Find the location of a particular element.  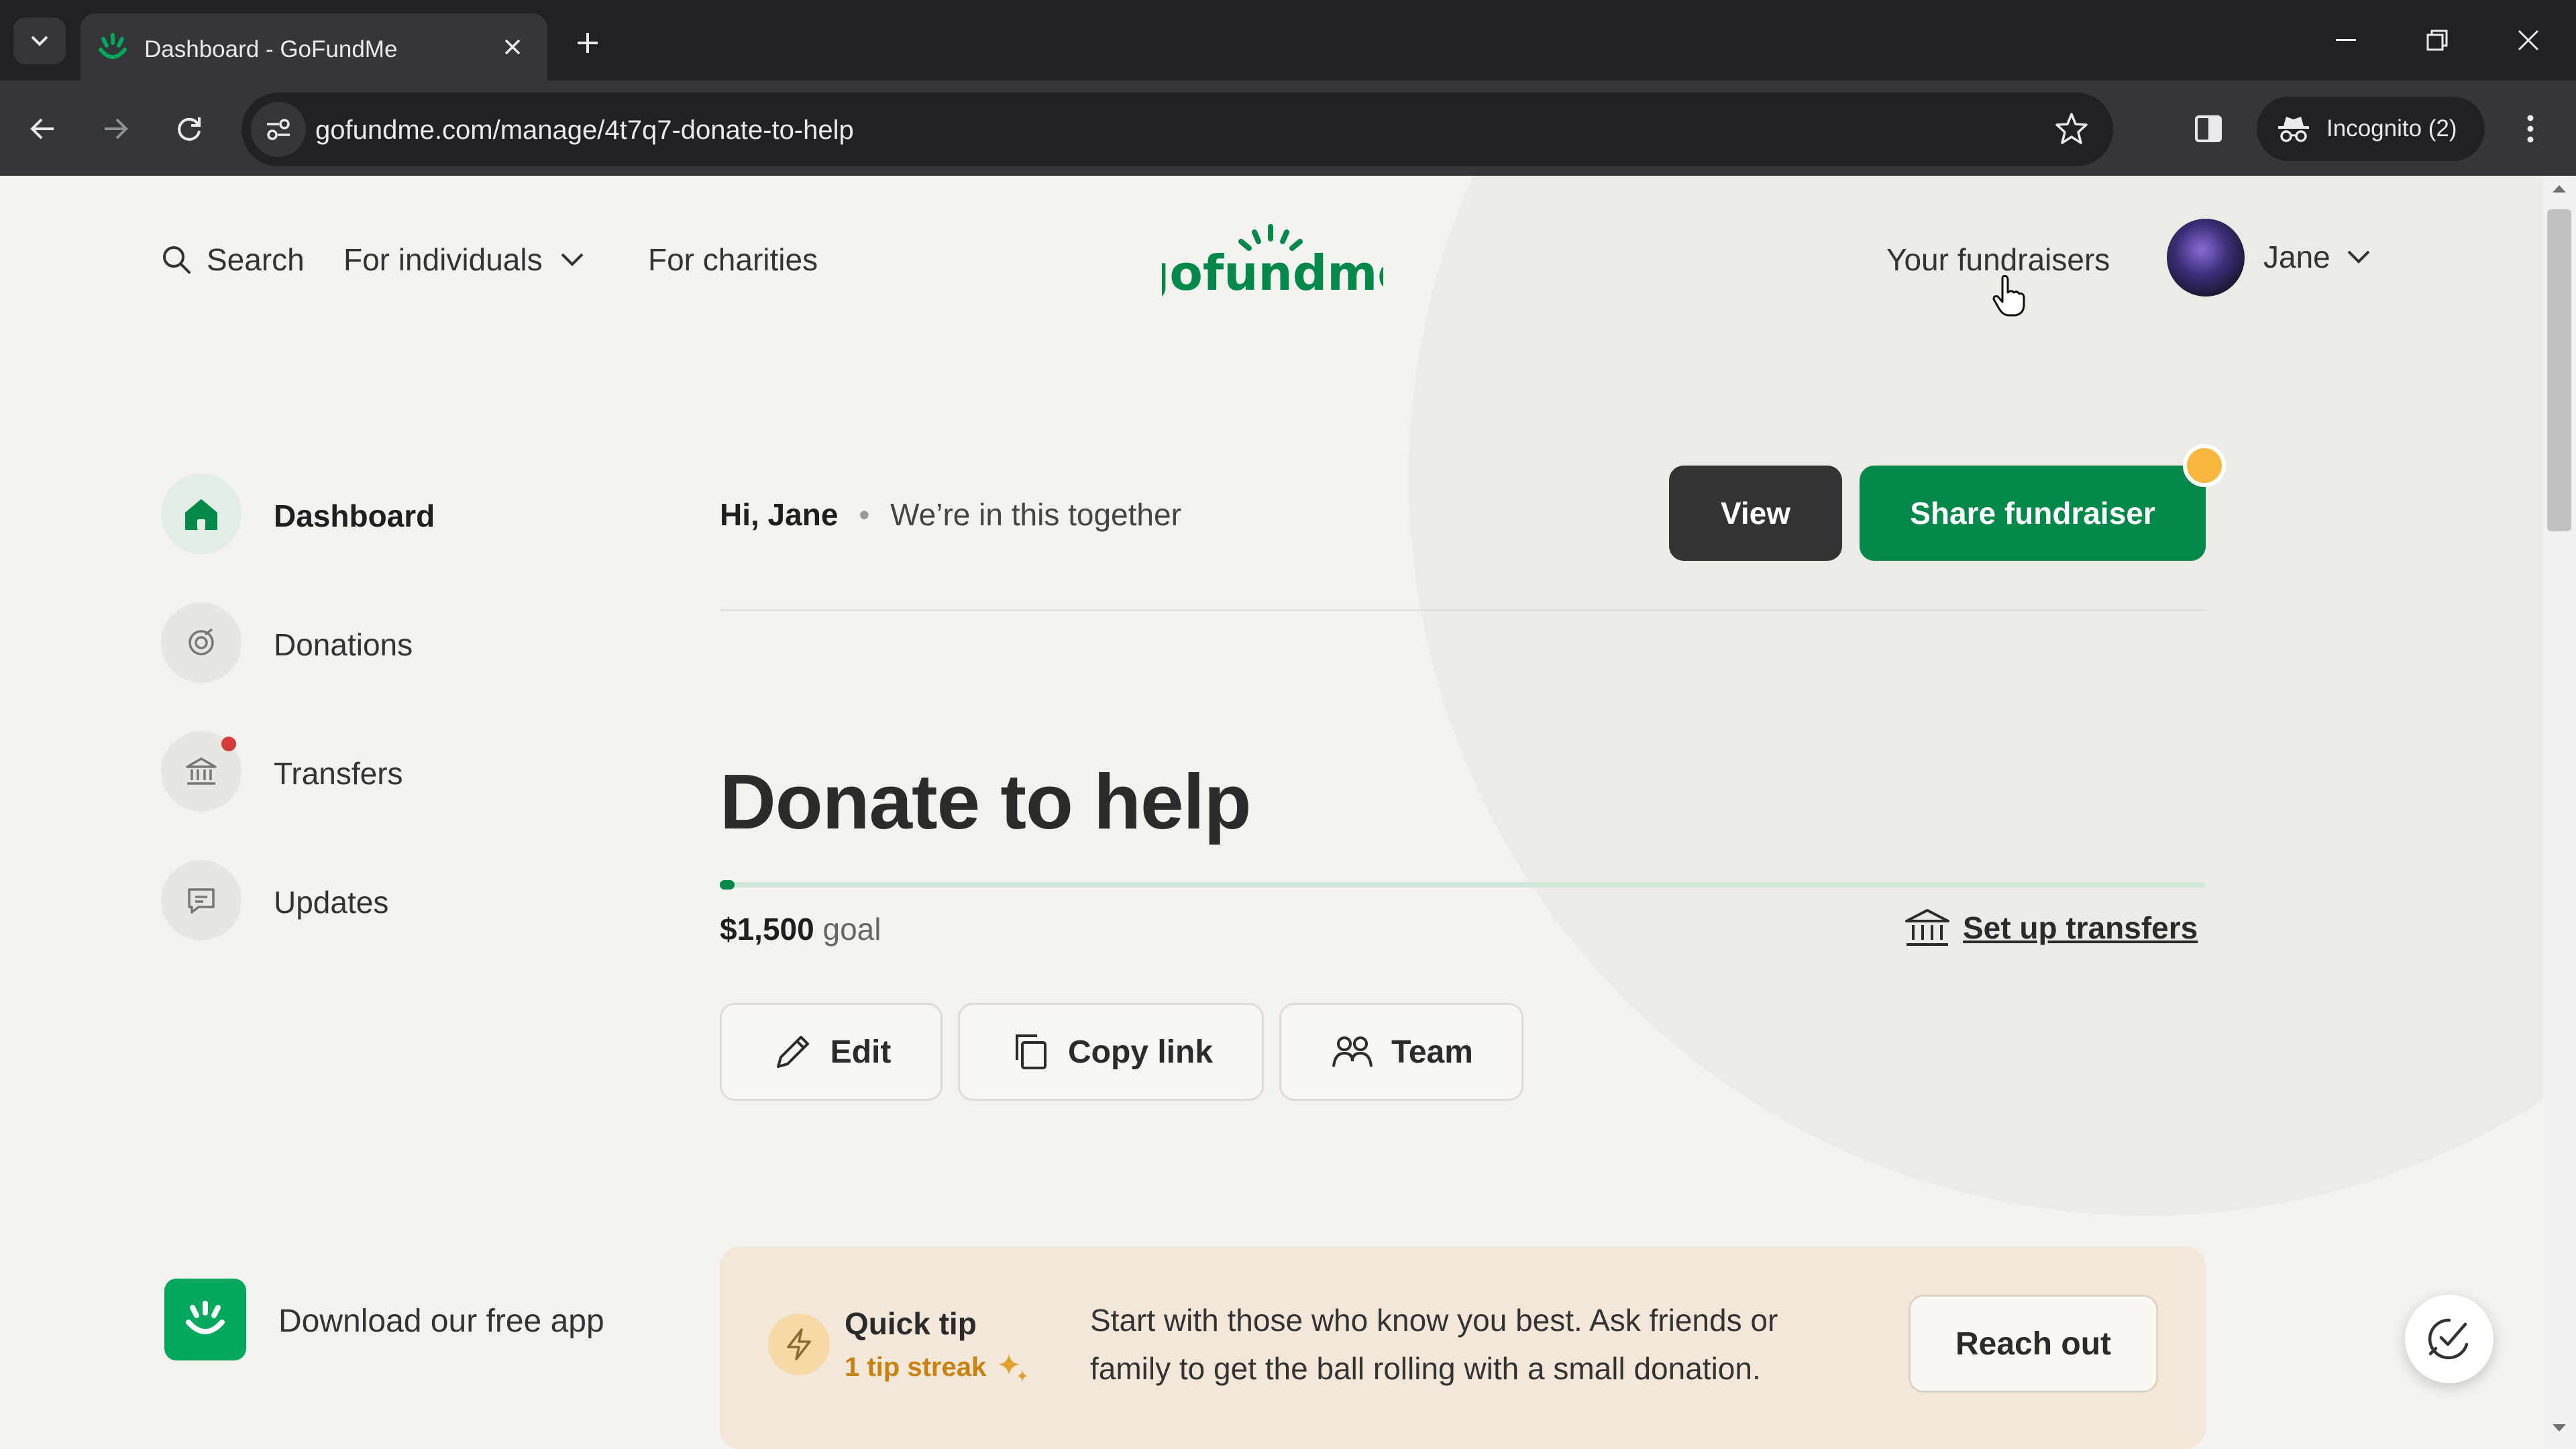

edit-button: Edit is located at coordinates (831, 1052).